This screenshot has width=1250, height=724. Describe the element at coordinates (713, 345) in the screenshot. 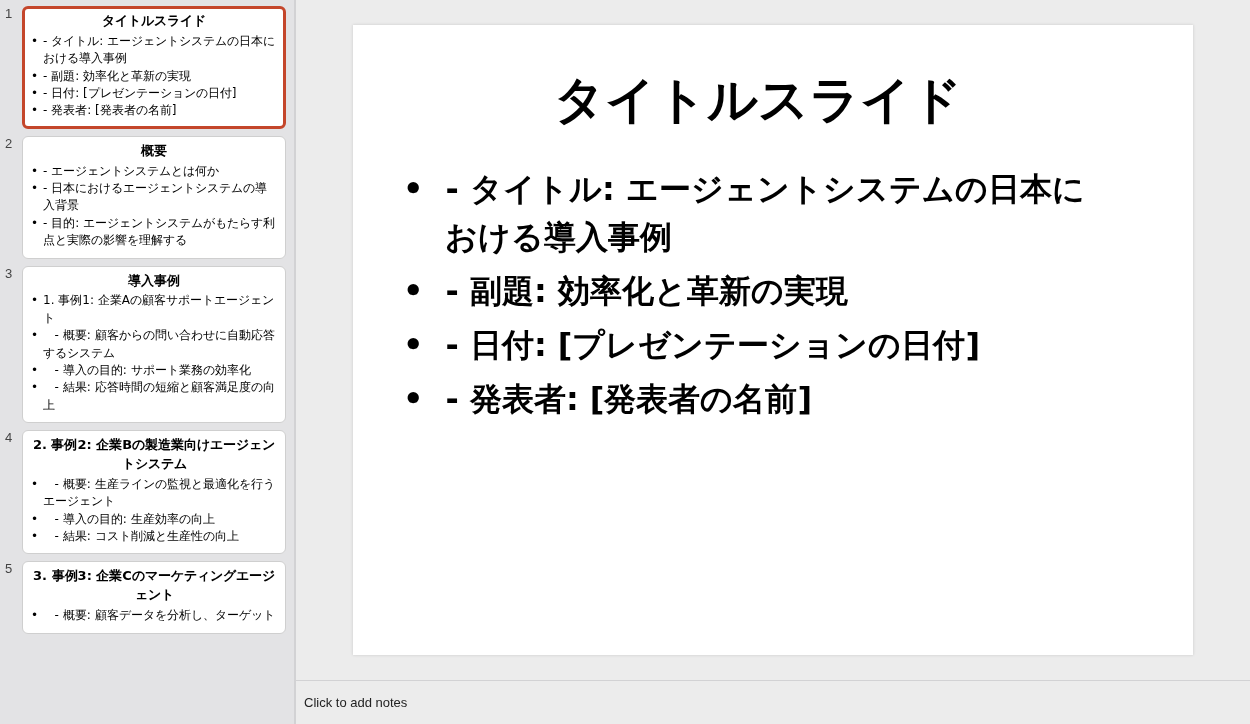

I see `slide-bullet: - 日付: [プレゼンテーションの日付]` at that location.